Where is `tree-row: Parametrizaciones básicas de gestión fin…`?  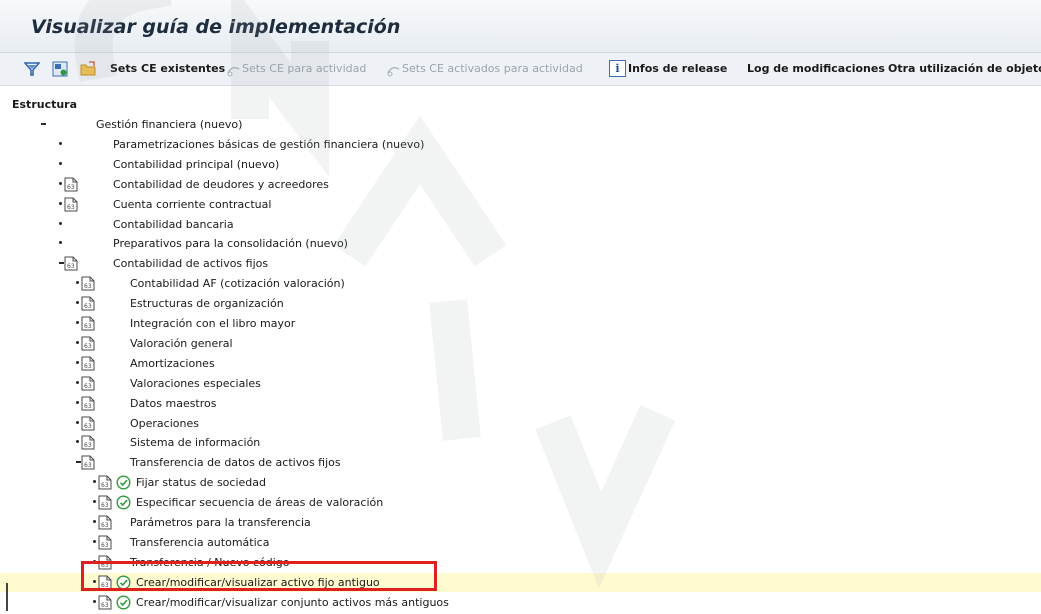 tree-row: Parametrizaciones básicas de gestión fin… is located at coordinates (520, 144).